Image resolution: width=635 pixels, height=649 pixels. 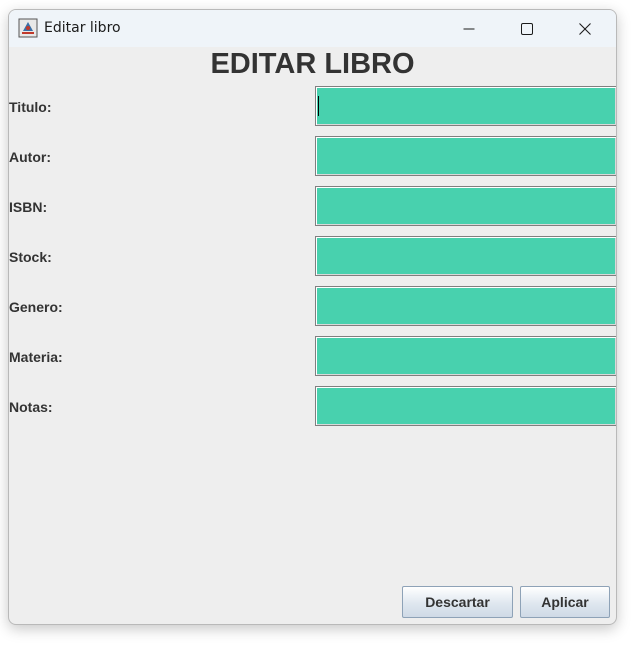 What do you see at coordinates (318, 106) in the screenshot?
I see `text-caret` at bounding box center [318, 106].